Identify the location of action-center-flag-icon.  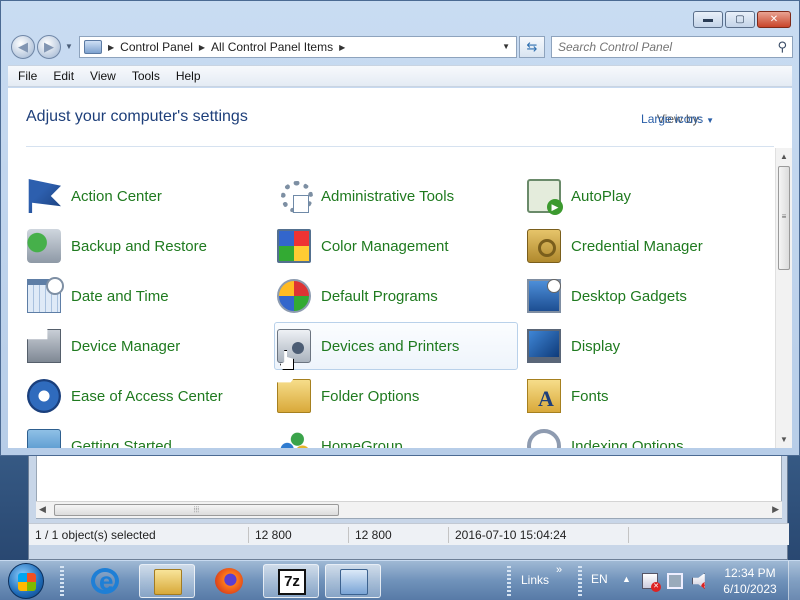
(44, 196).